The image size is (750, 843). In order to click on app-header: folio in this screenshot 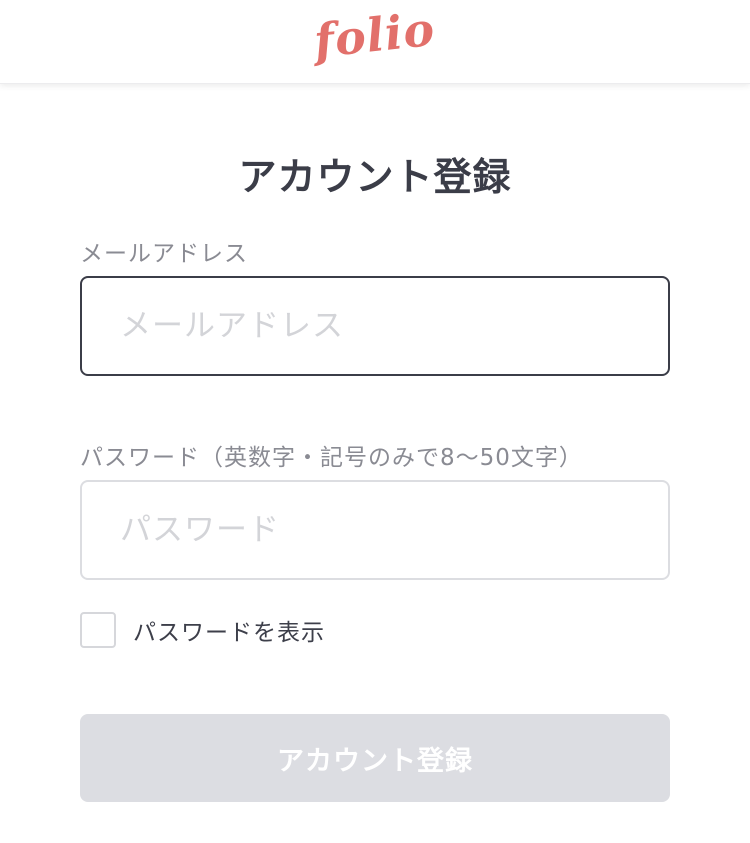, I will do `click(375, 42)`.